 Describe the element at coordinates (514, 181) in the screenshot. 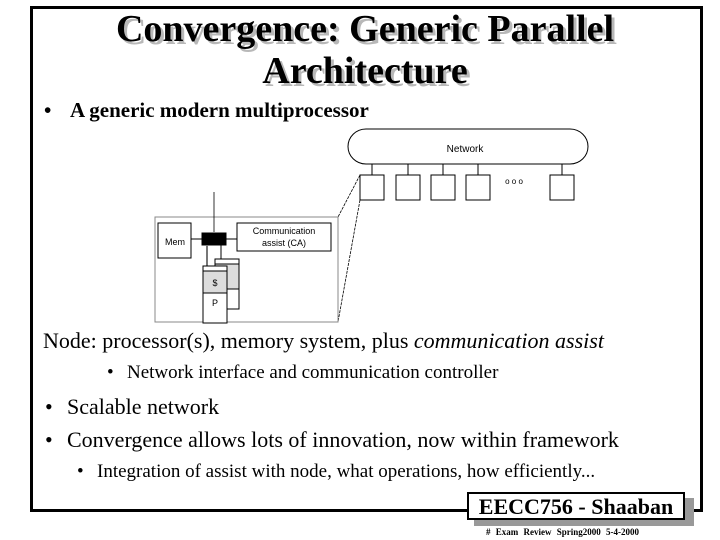

I see `ellipsis-label: o o o` at that location.